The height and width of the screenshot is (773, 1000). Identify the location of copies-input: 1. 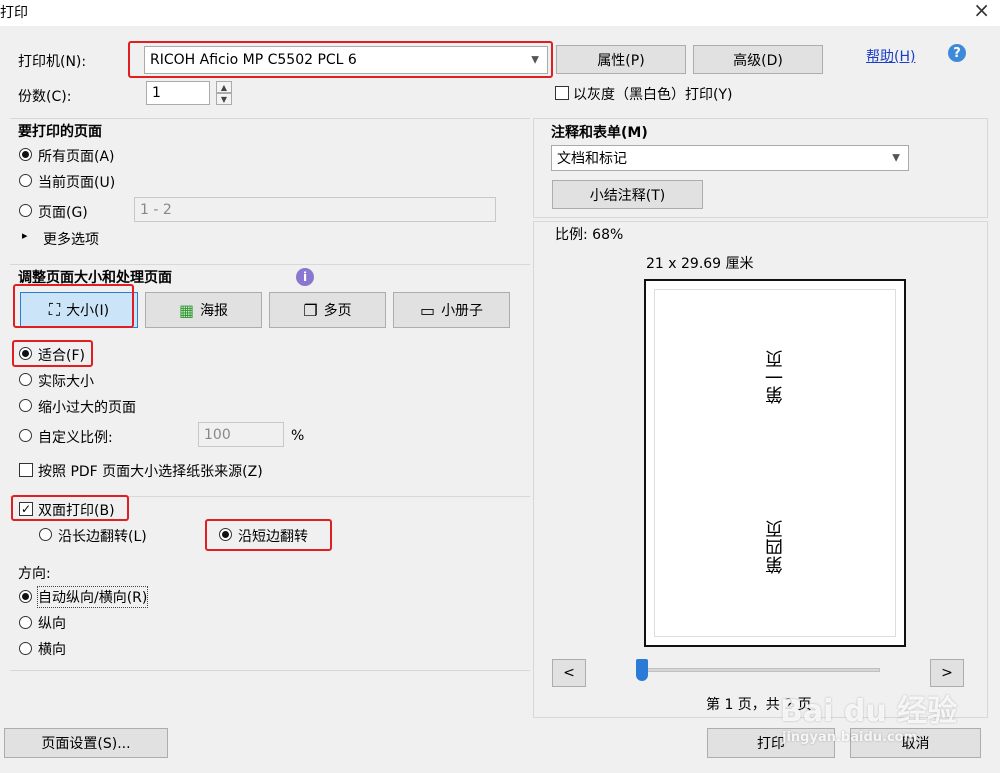
(178, 93).